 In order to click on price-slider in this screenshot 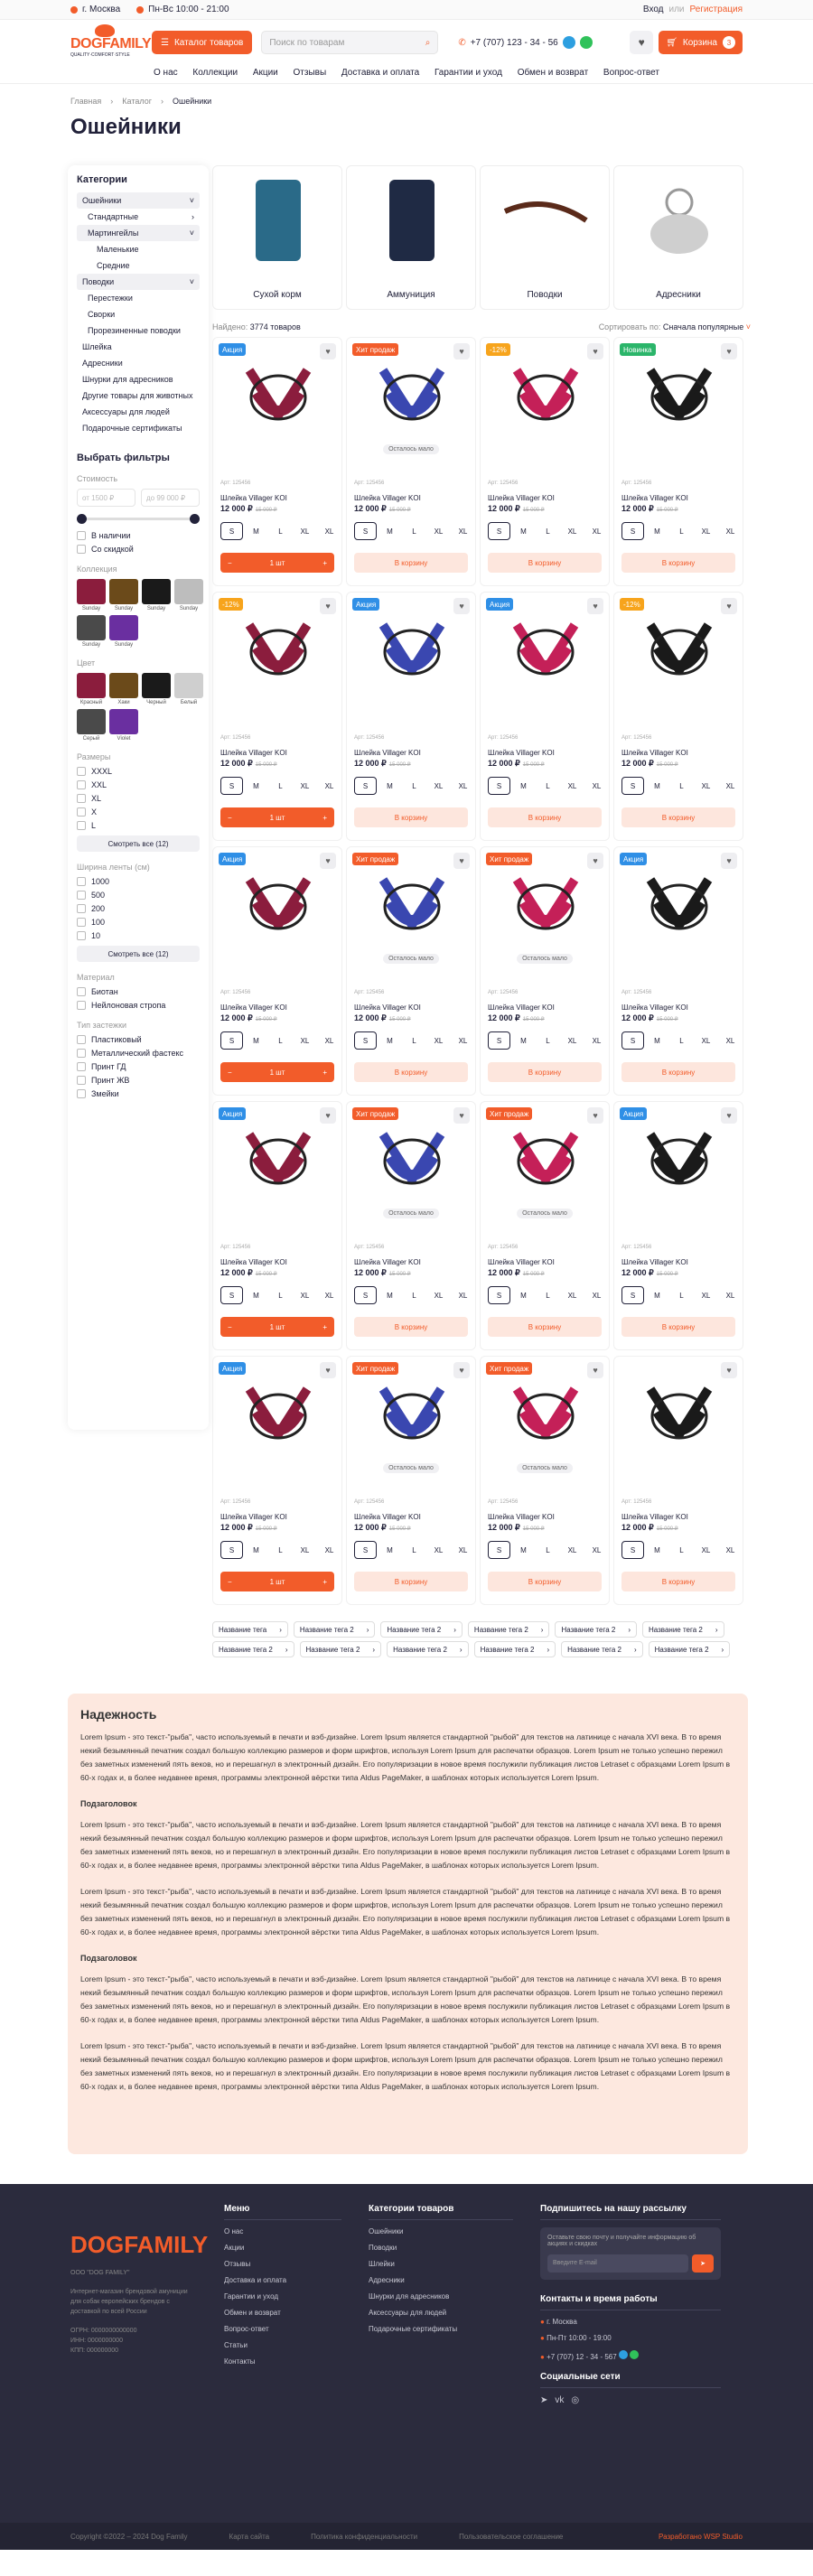, I will do `click(139, 519)`.